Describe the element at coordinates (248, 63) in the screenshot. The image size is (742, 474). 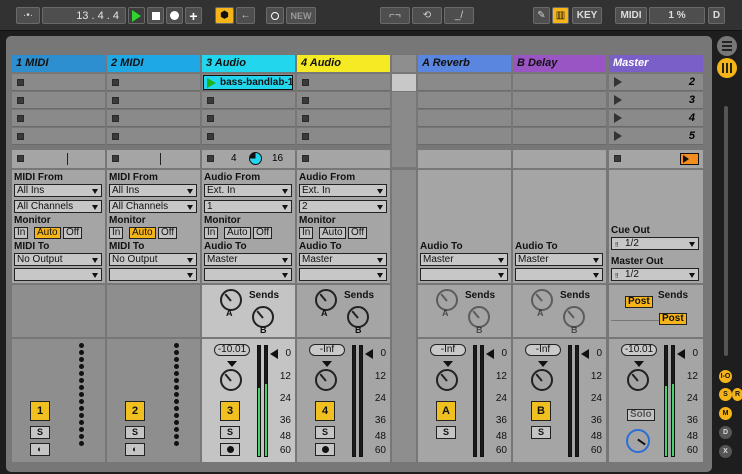
I see `track-title: 3 Audio` at that location.